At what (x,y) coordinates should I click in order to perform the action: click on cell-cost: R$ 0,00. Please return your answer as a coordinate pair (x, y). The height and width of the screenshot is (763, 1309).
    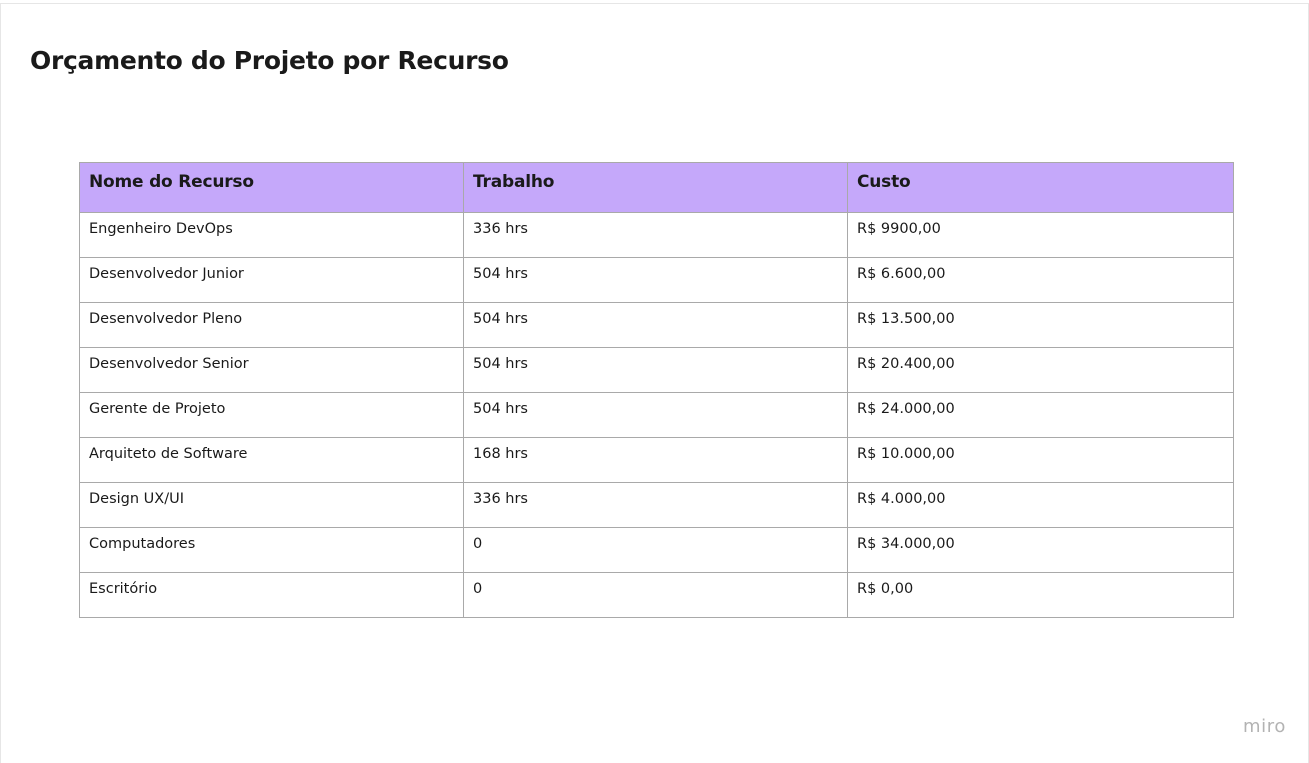
    Looking at the image, I should click on (1040, 595).